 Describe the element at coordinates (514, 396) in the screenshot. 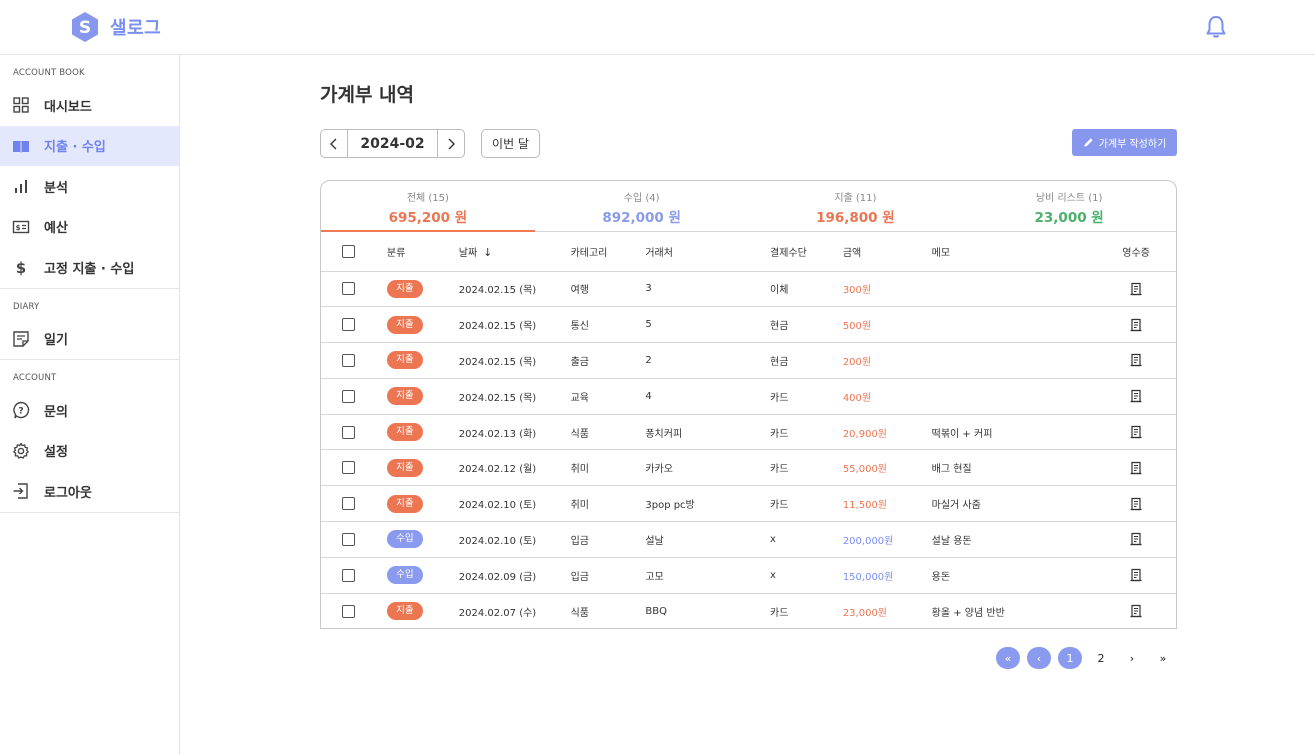

I see `cell-date: 2024.02.15 (목)` at that location.